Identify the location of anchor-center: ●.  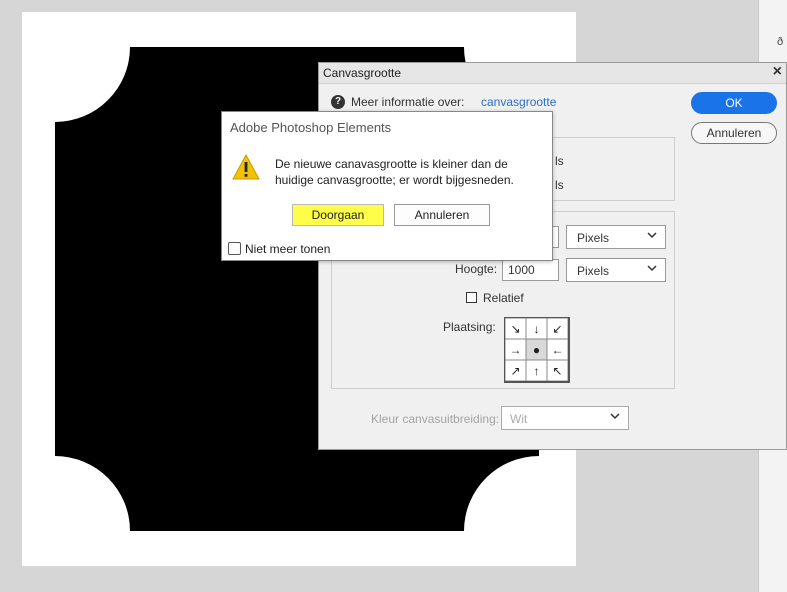
(536, 349).